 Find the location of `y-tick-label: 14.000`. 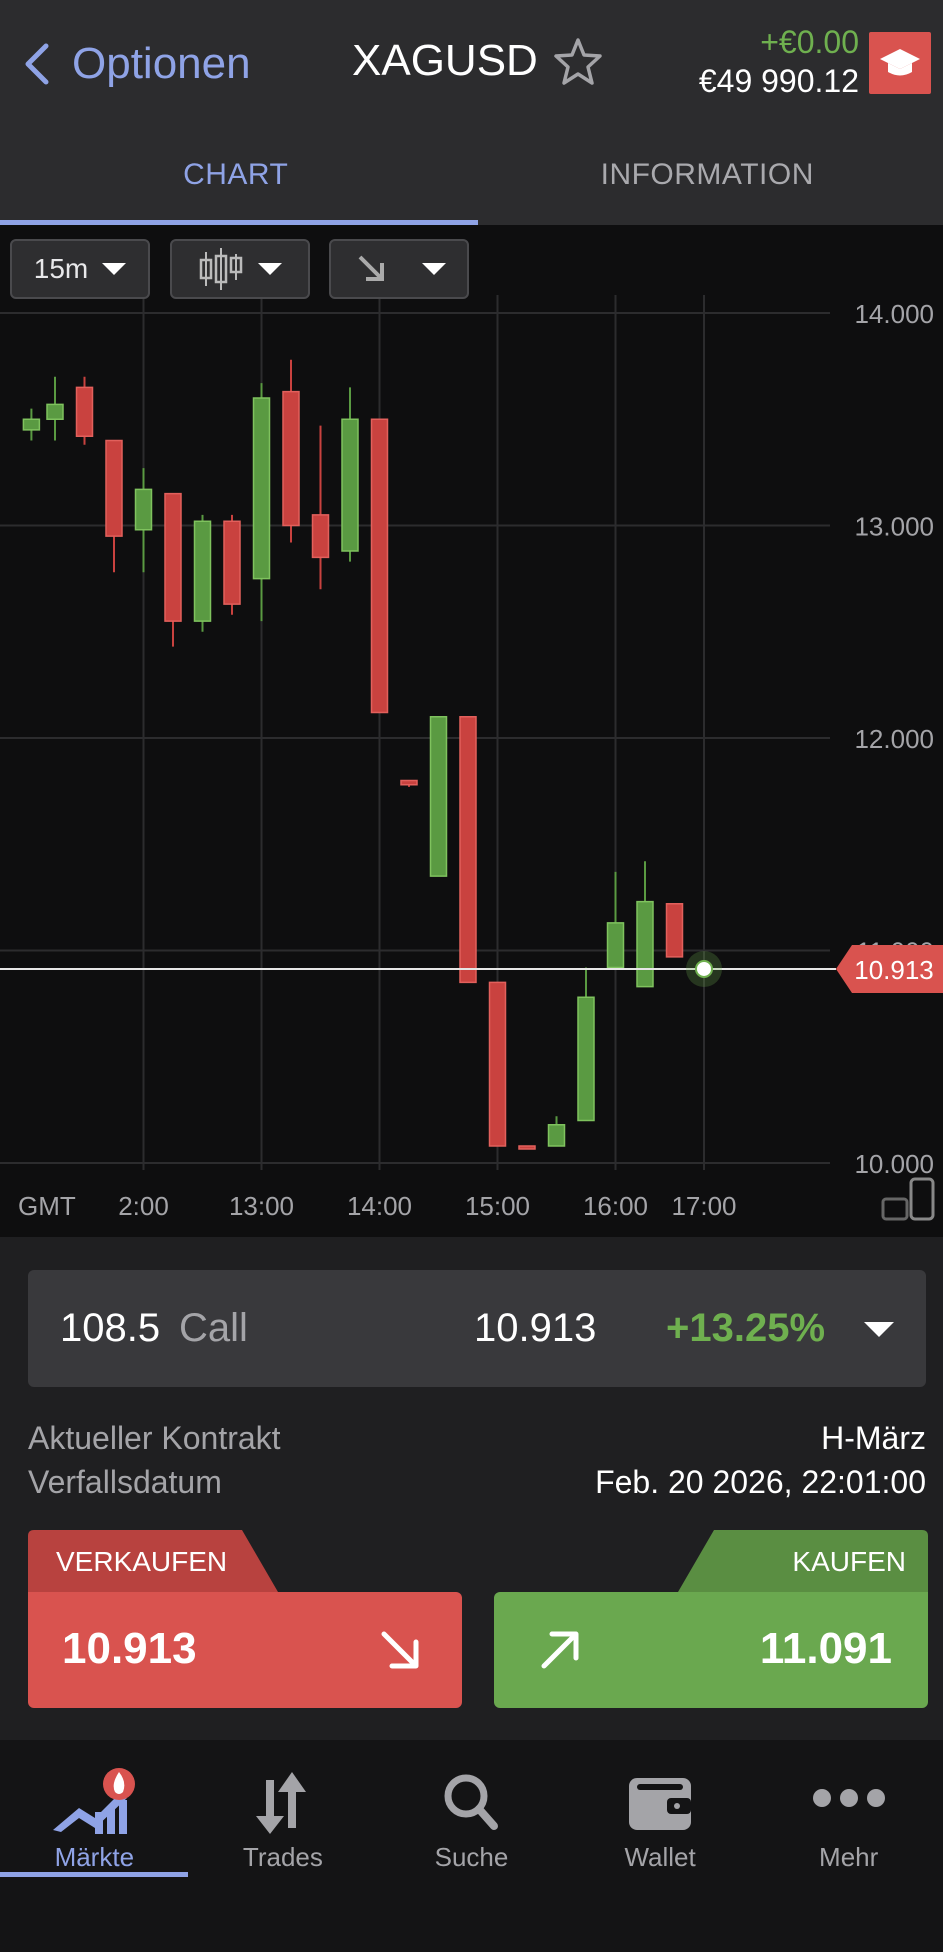

y-tick-label: 14.000 is located at coordinates (894, 314).